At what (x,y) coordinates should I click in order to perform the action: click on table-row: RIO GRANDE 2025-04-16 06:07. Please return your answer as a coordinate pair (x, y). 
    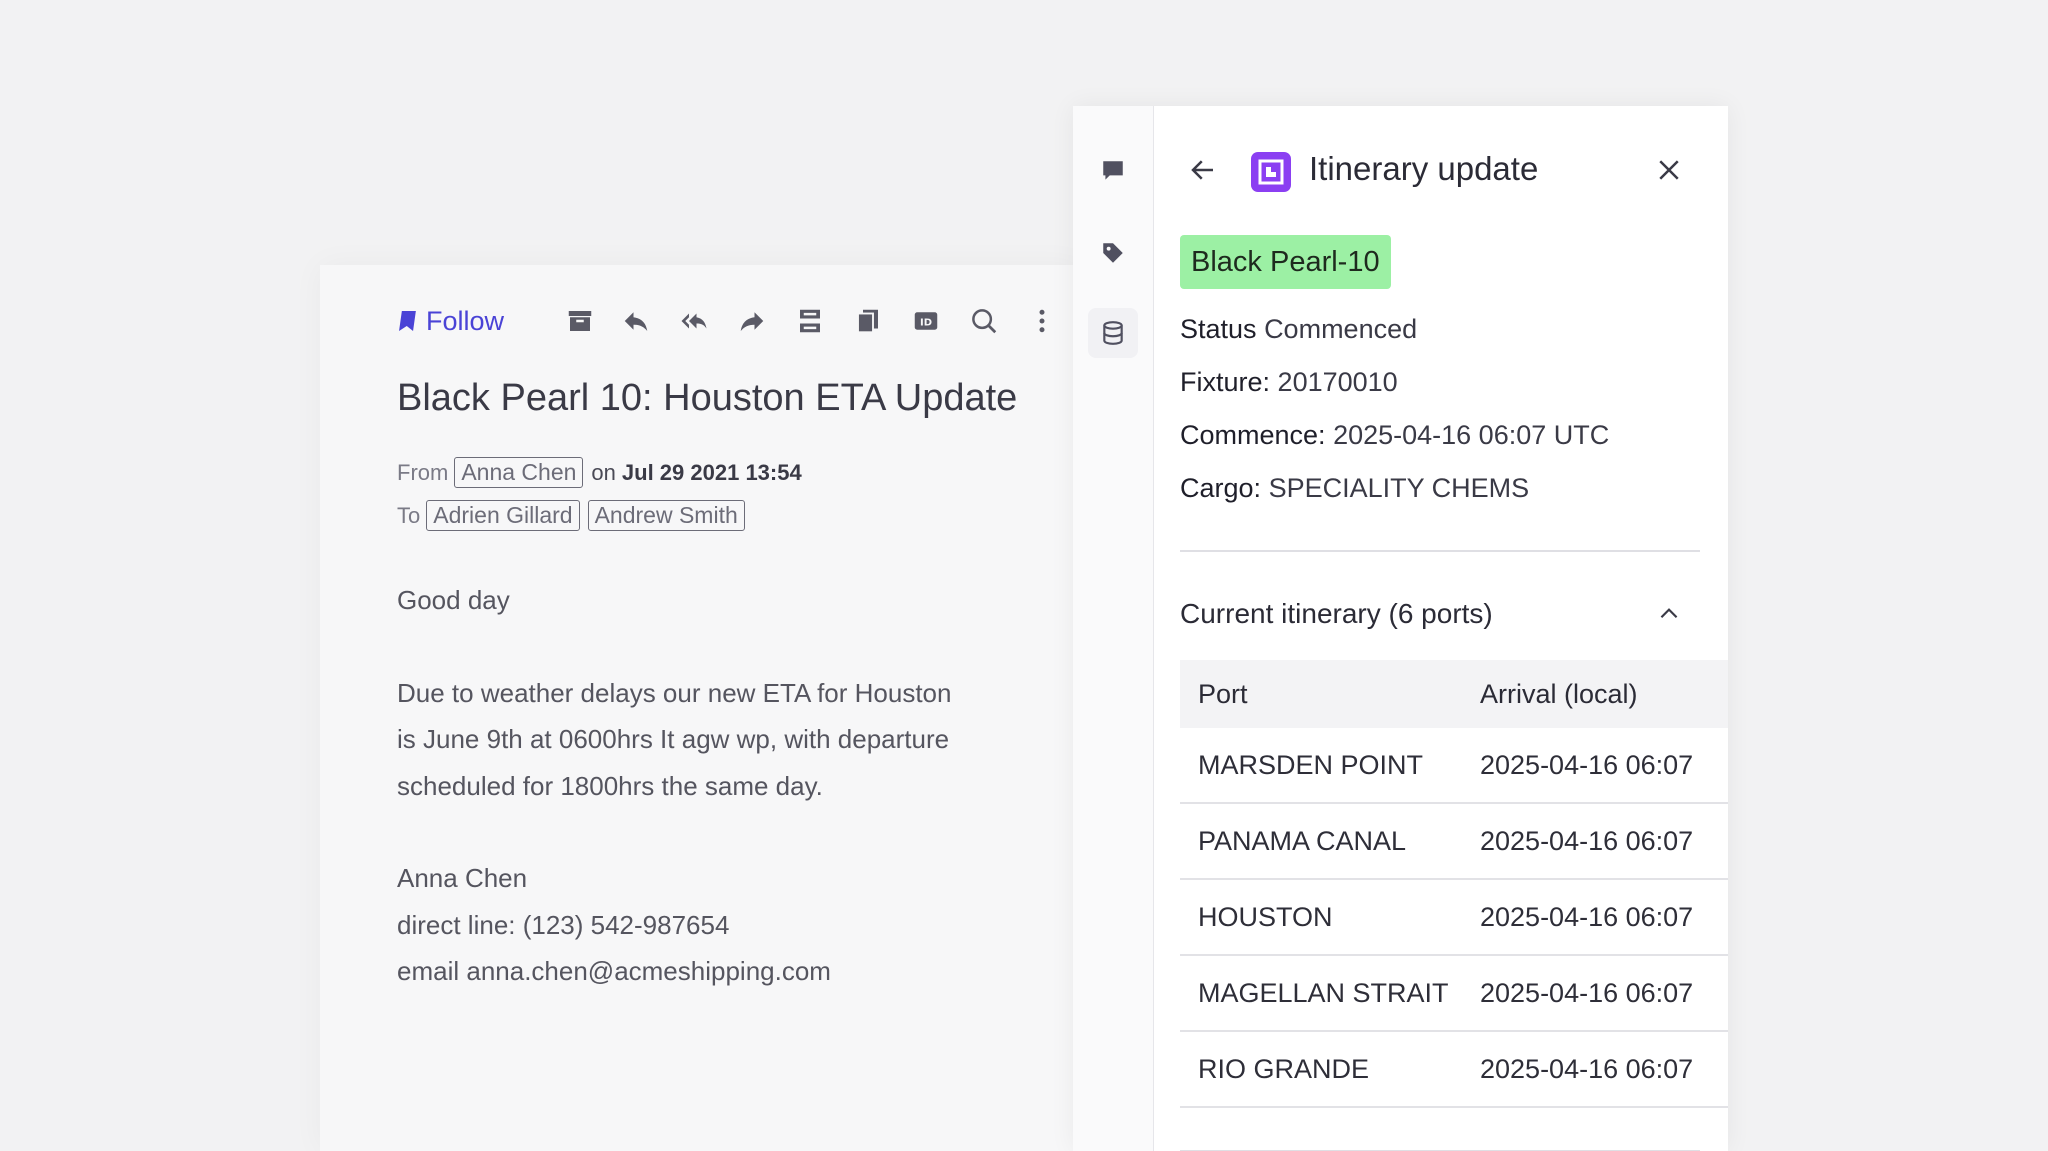
    Looking at the image, I should click on (1454, 1070).